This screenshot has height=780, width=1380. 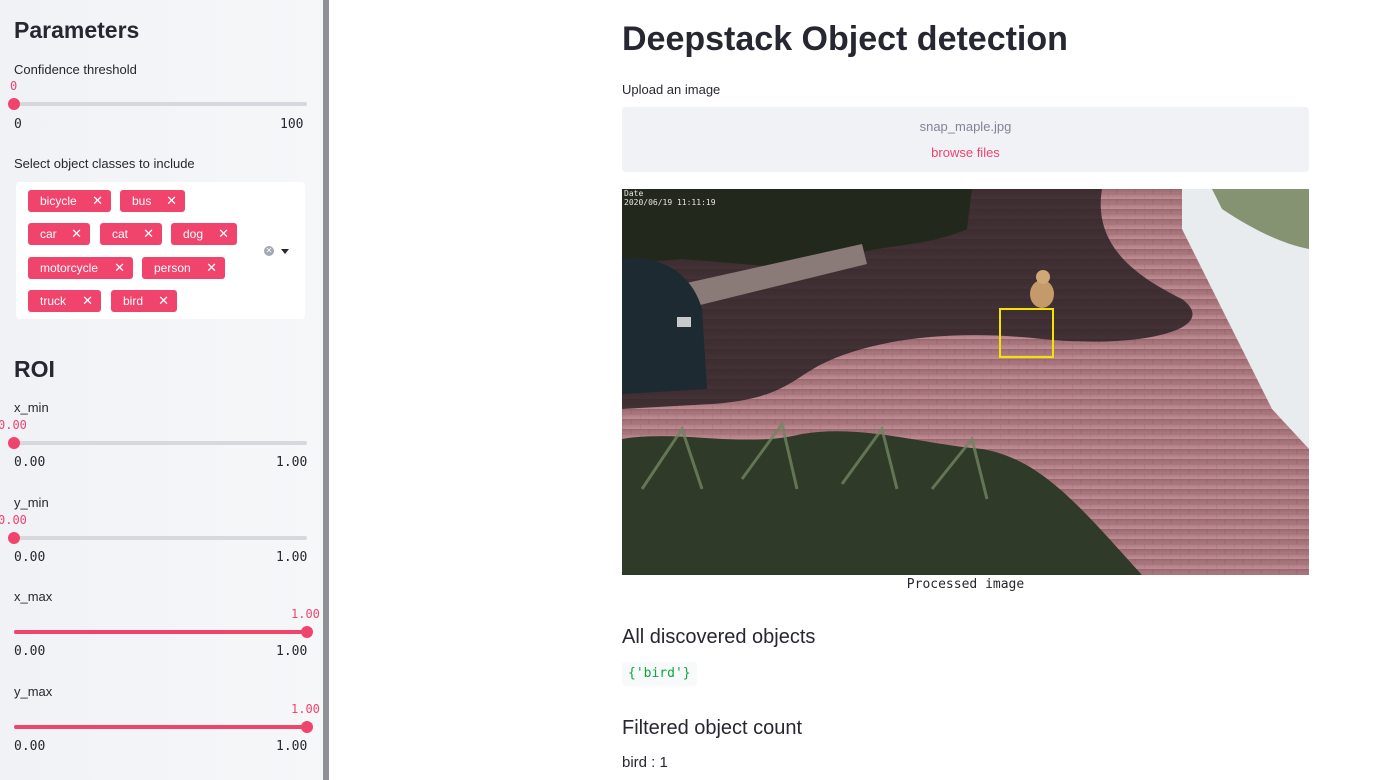 I want to click on all-objects-value: {'bird'}, so click(x=659, y=674).